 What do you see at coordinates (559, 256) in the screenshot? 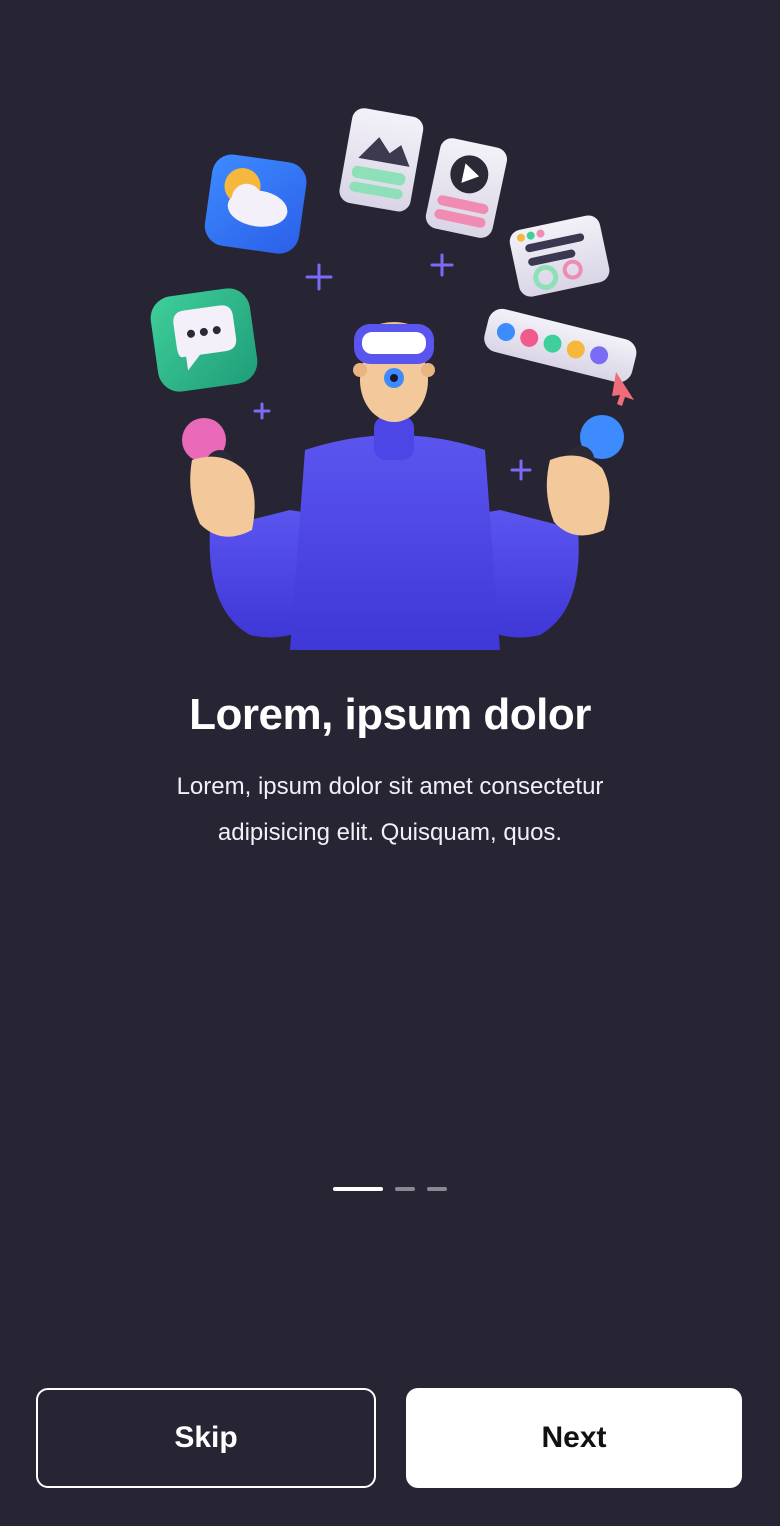
I see `ui-panel-icon` at bounding box center [559, 256].